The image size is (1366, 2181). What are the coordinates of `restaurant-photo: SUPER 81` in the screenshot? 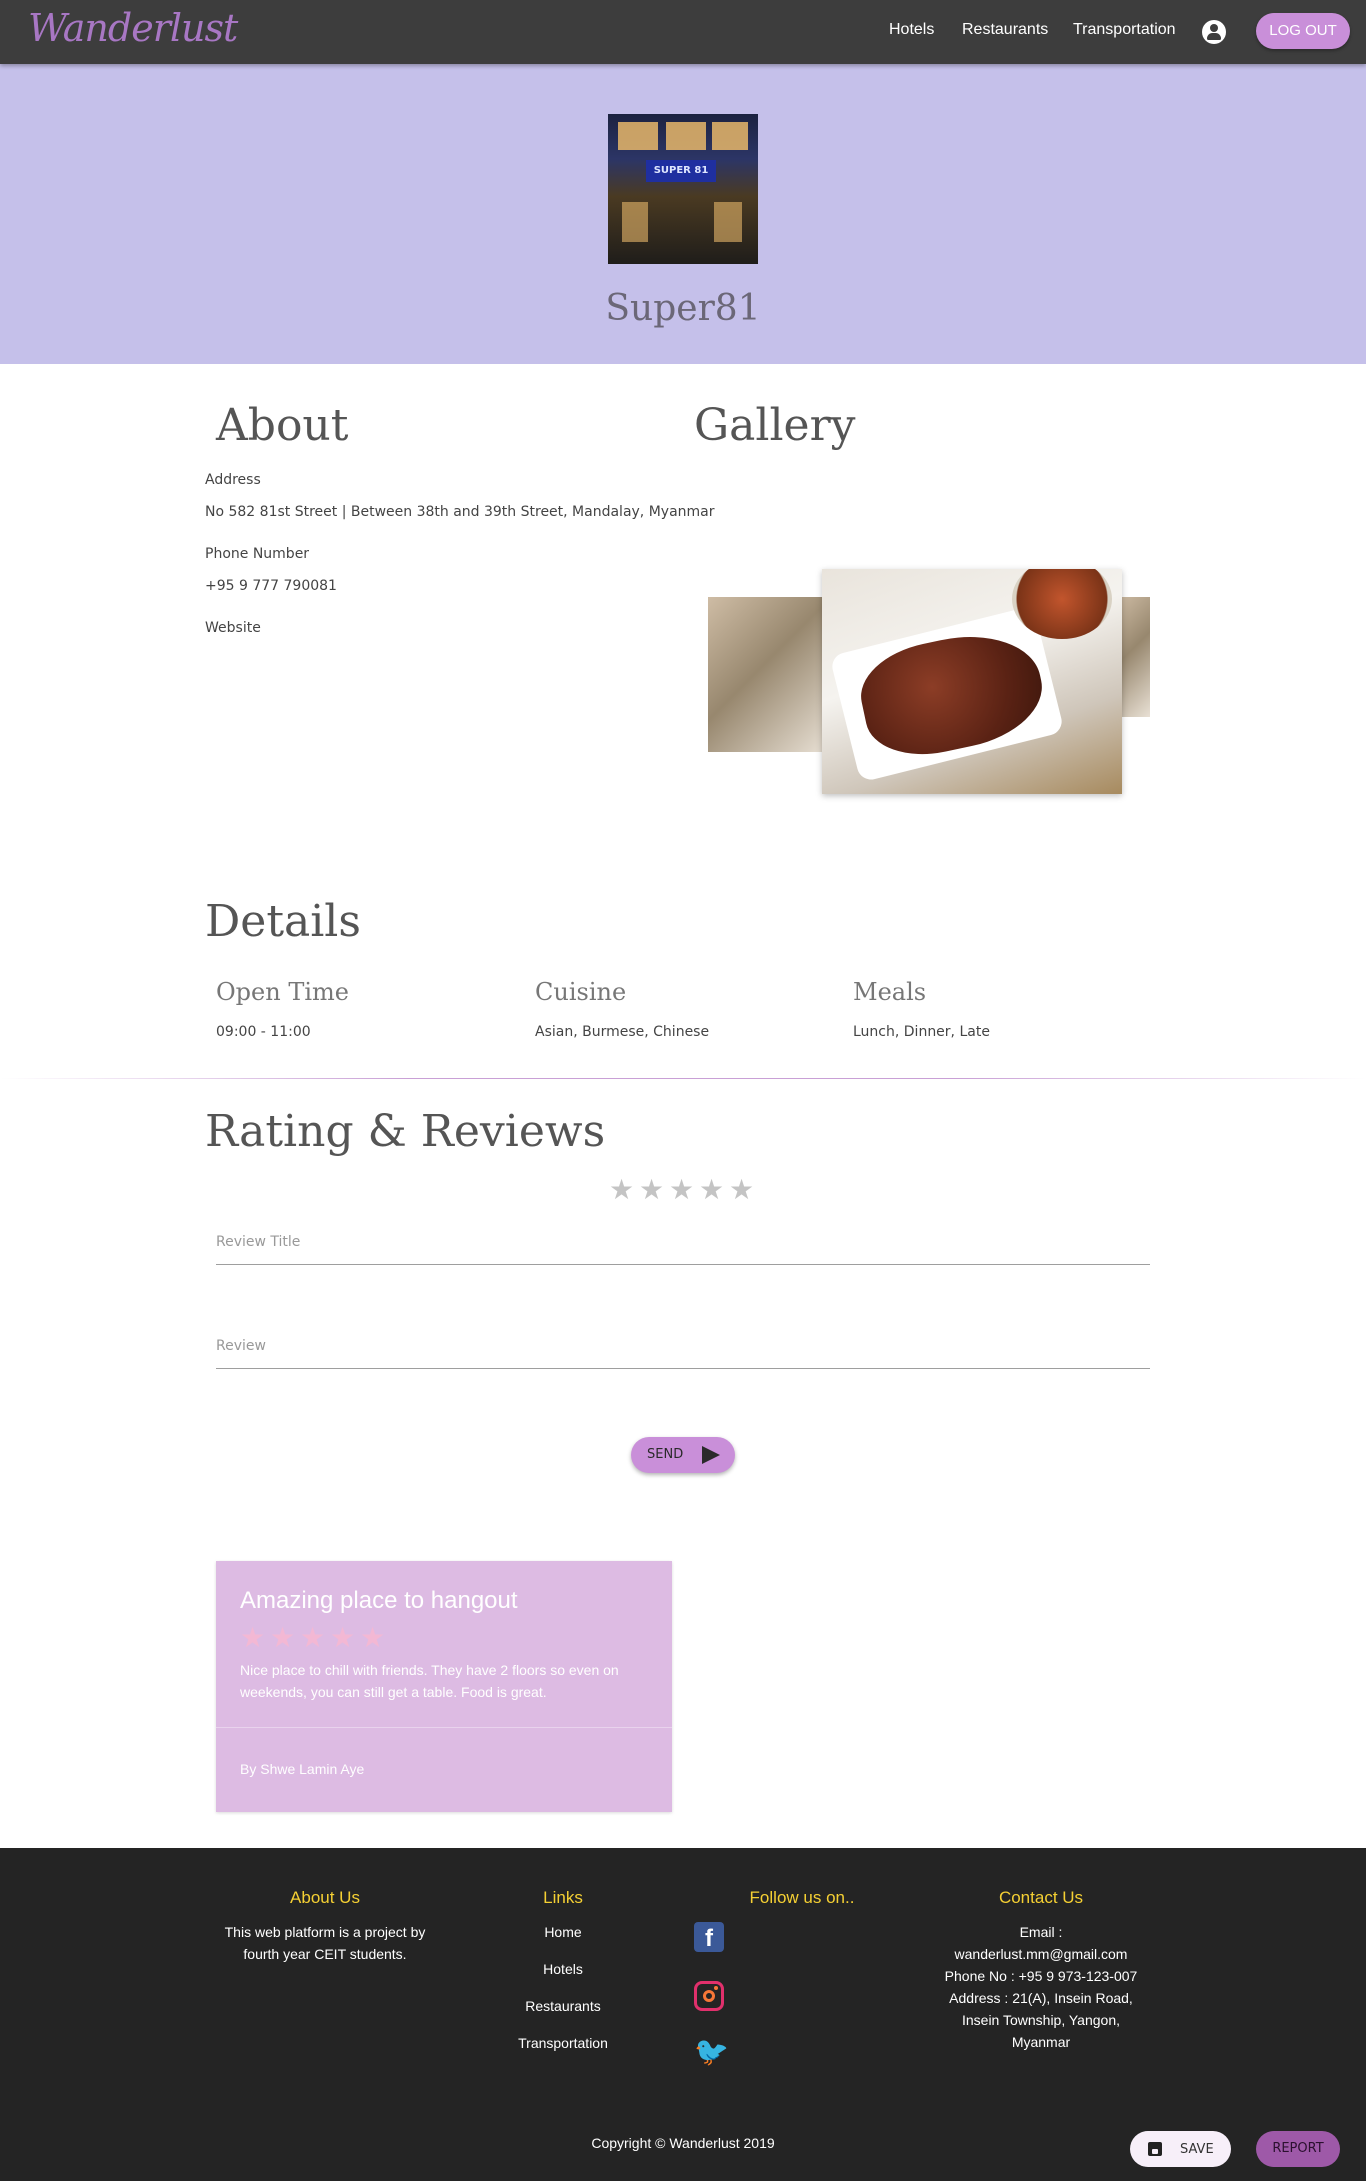 It's located at (683, 189).